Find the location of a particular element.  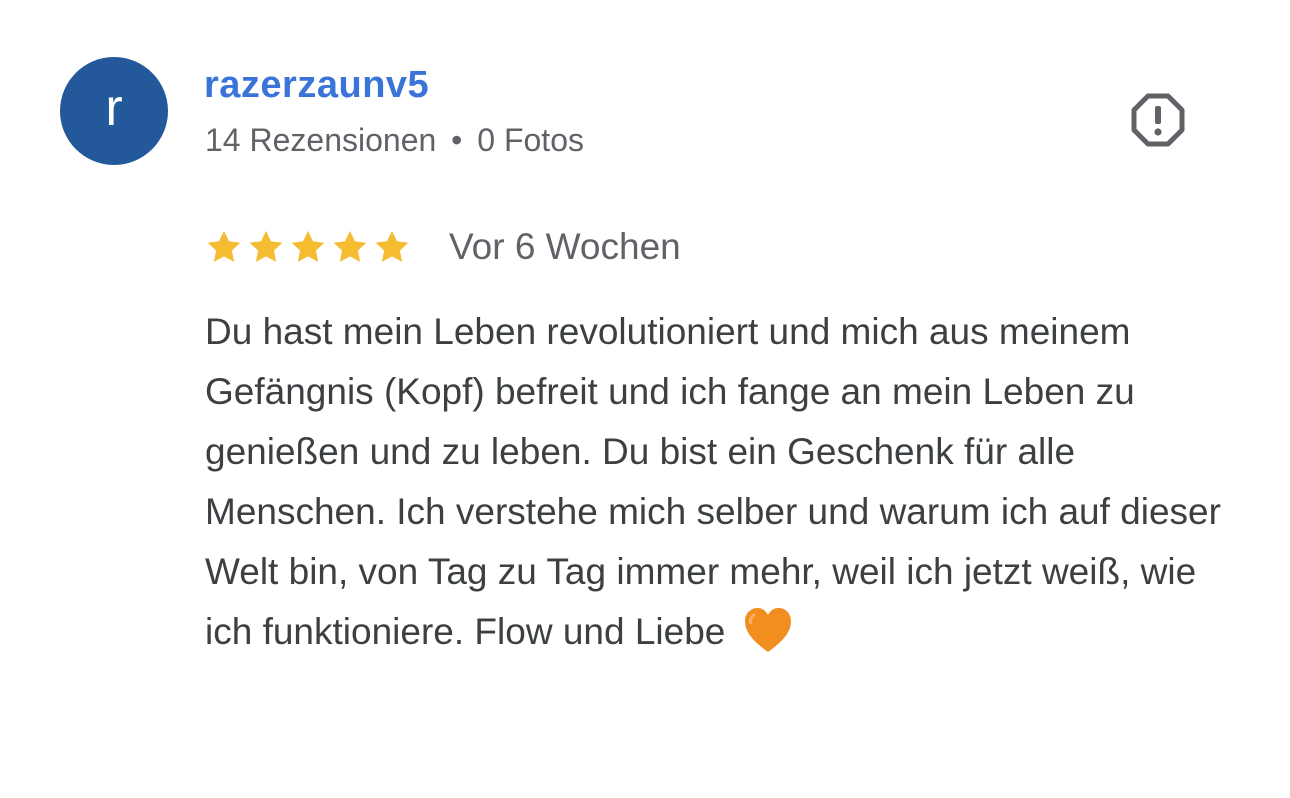

avatar: r is located at coordinates (114, 111).